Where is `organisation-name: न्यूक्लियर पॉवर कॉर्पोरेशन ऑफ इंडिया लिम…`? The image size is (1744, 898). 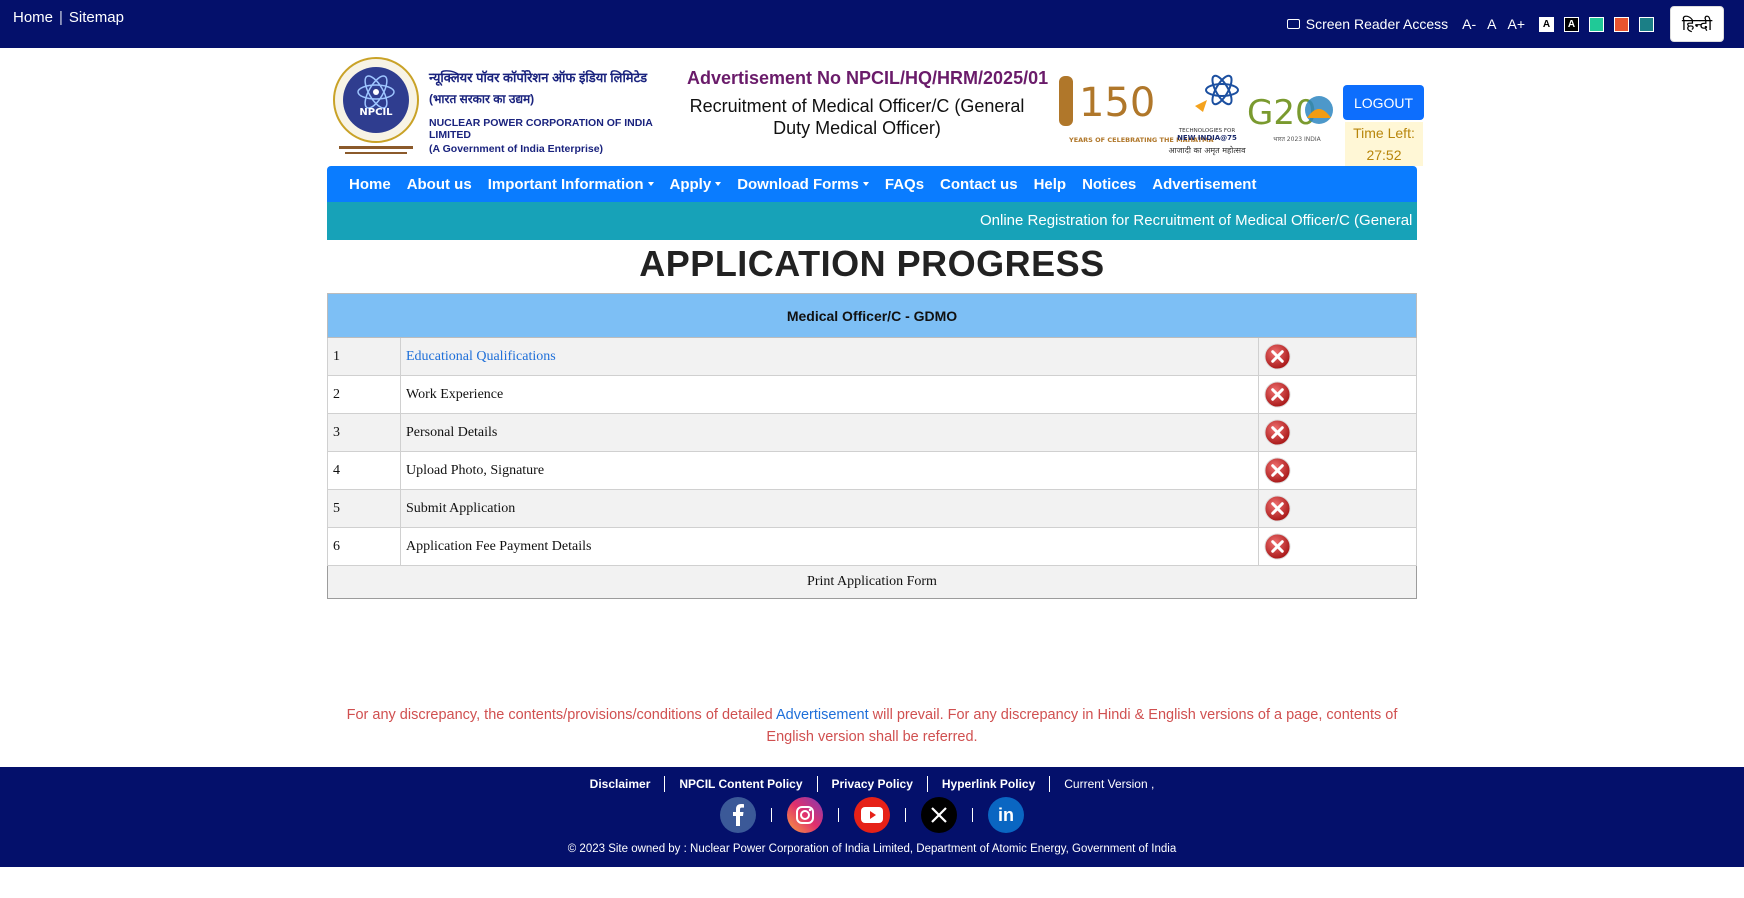 organisation-name: न्यूक्लियर पॉवर कॉर्पोरेशन ऑफ इंडिया लिम… is located at coordinates (549, 111).